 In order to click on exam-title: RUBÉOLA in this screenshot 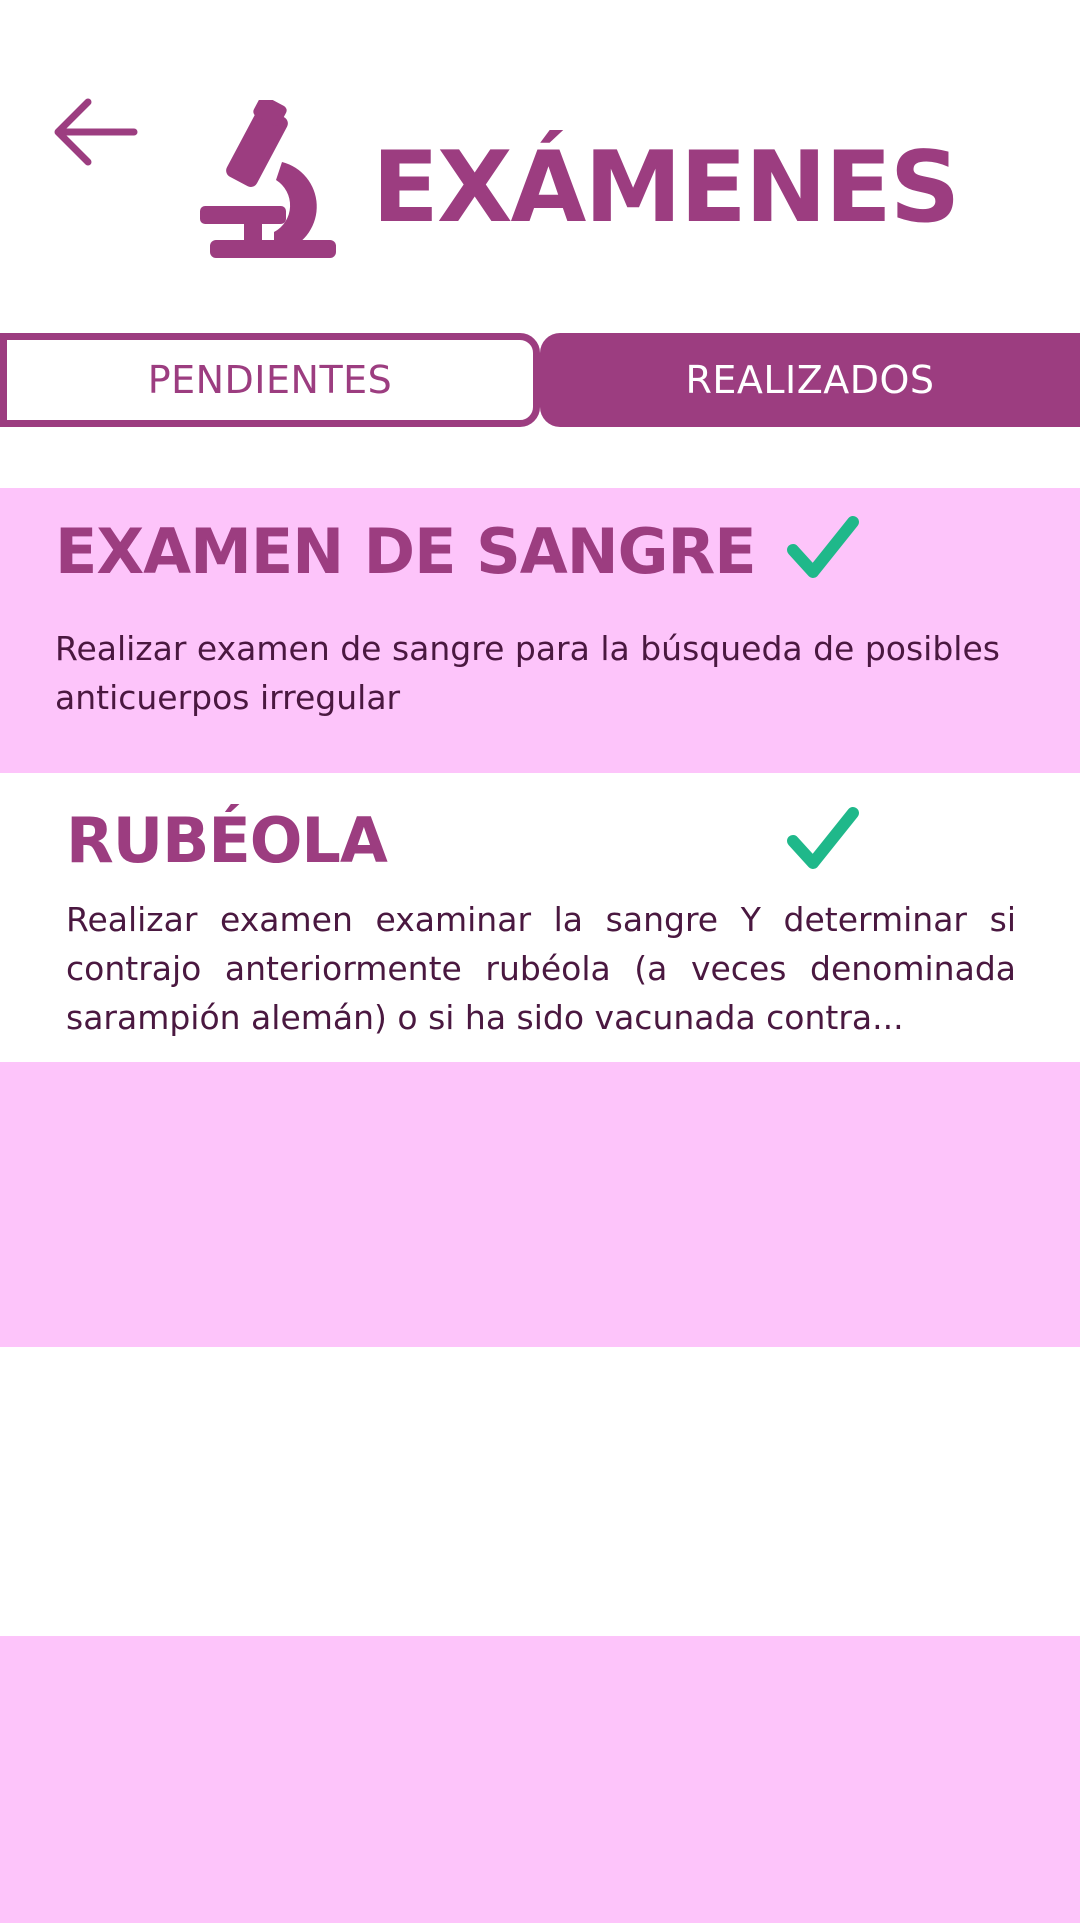, I will do `click(227, 840)`.